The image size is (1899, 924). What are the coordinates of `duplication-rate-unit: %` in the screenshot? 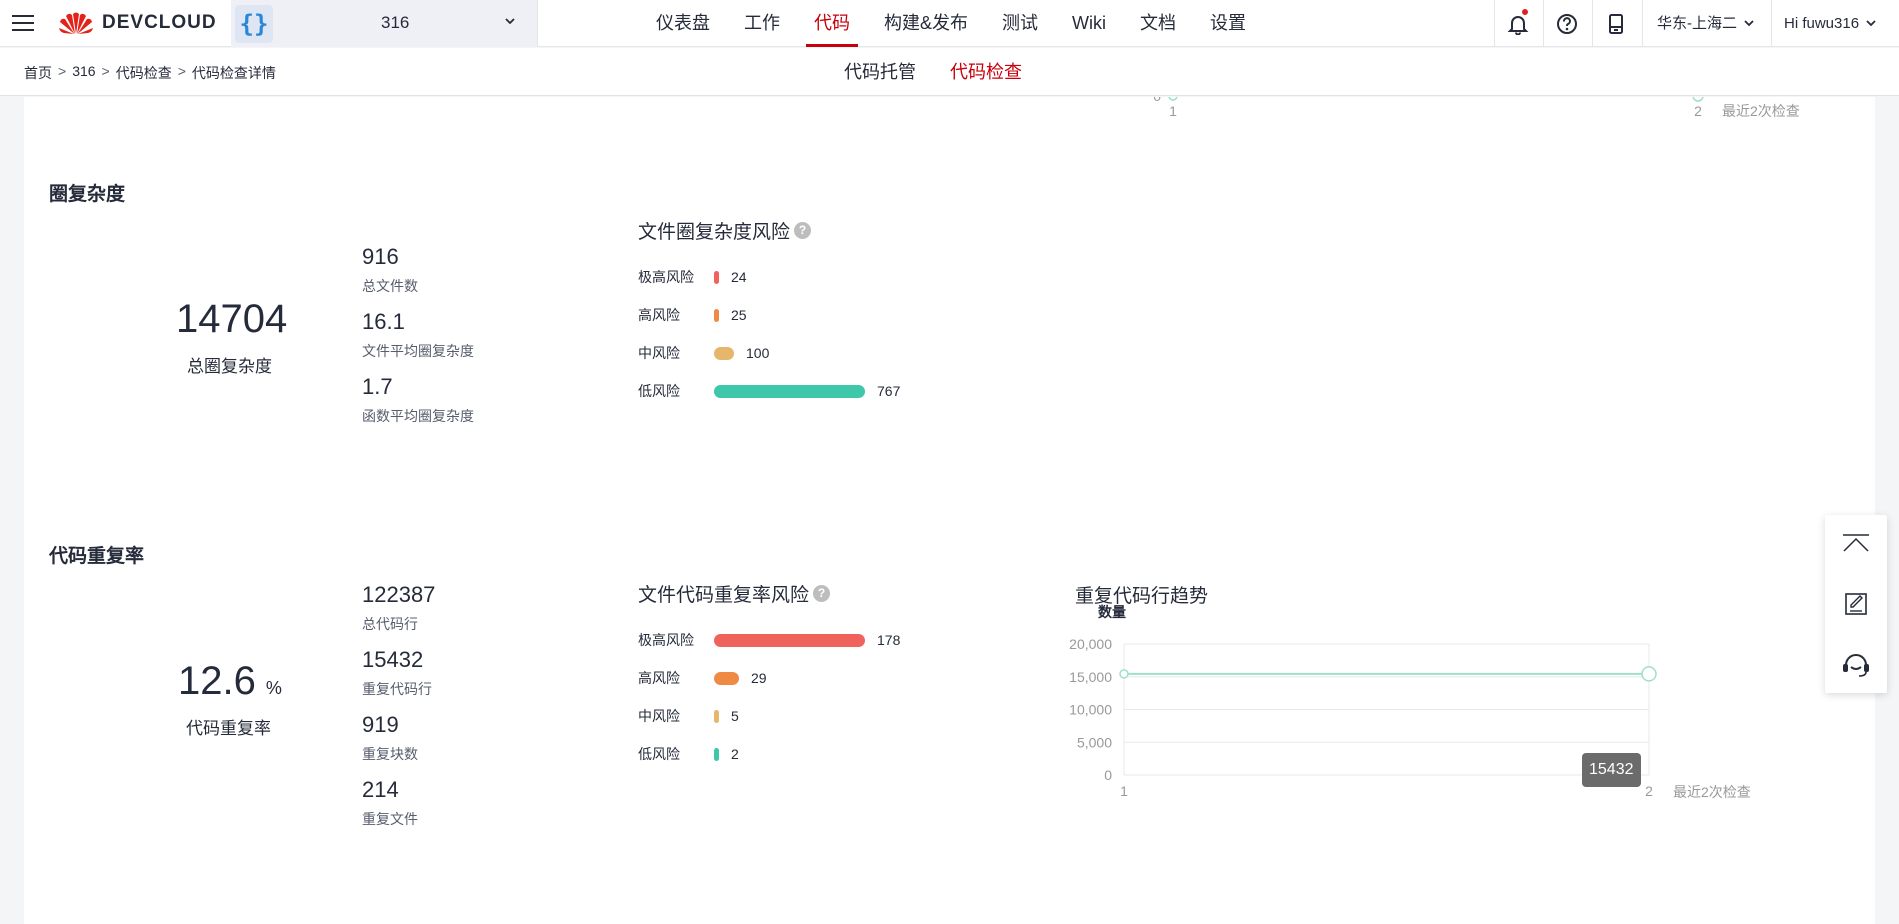 It's located at (273, 688).